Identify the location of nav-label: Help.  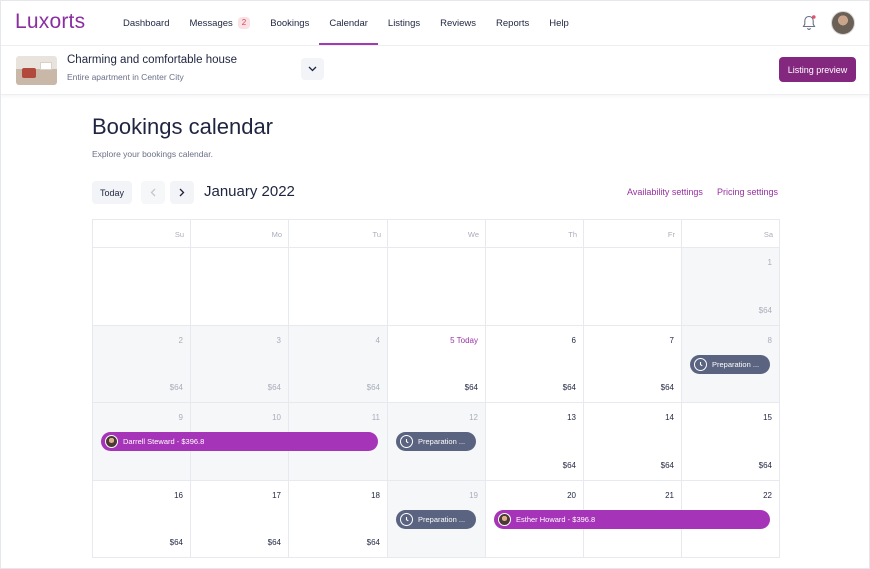
(559, 23).